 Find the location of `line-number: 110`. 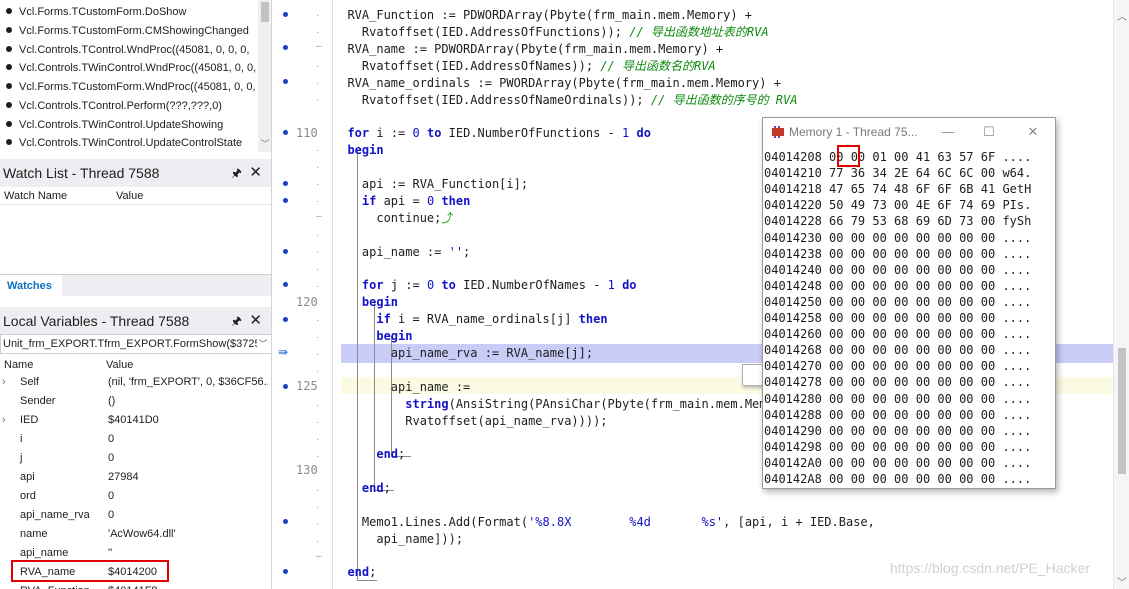

line-number: 110 is located at coordinates (307, 133).